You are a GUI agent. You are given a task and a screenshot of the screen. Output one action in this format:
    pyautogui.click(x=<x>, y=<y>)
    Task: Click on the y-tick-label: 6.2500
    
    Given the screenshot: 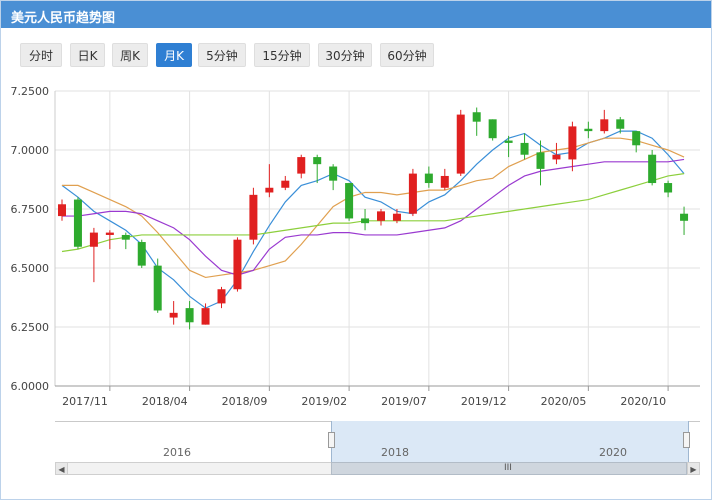 What is the action you would take?
    pyautogui.click(x=30, y=327)
    